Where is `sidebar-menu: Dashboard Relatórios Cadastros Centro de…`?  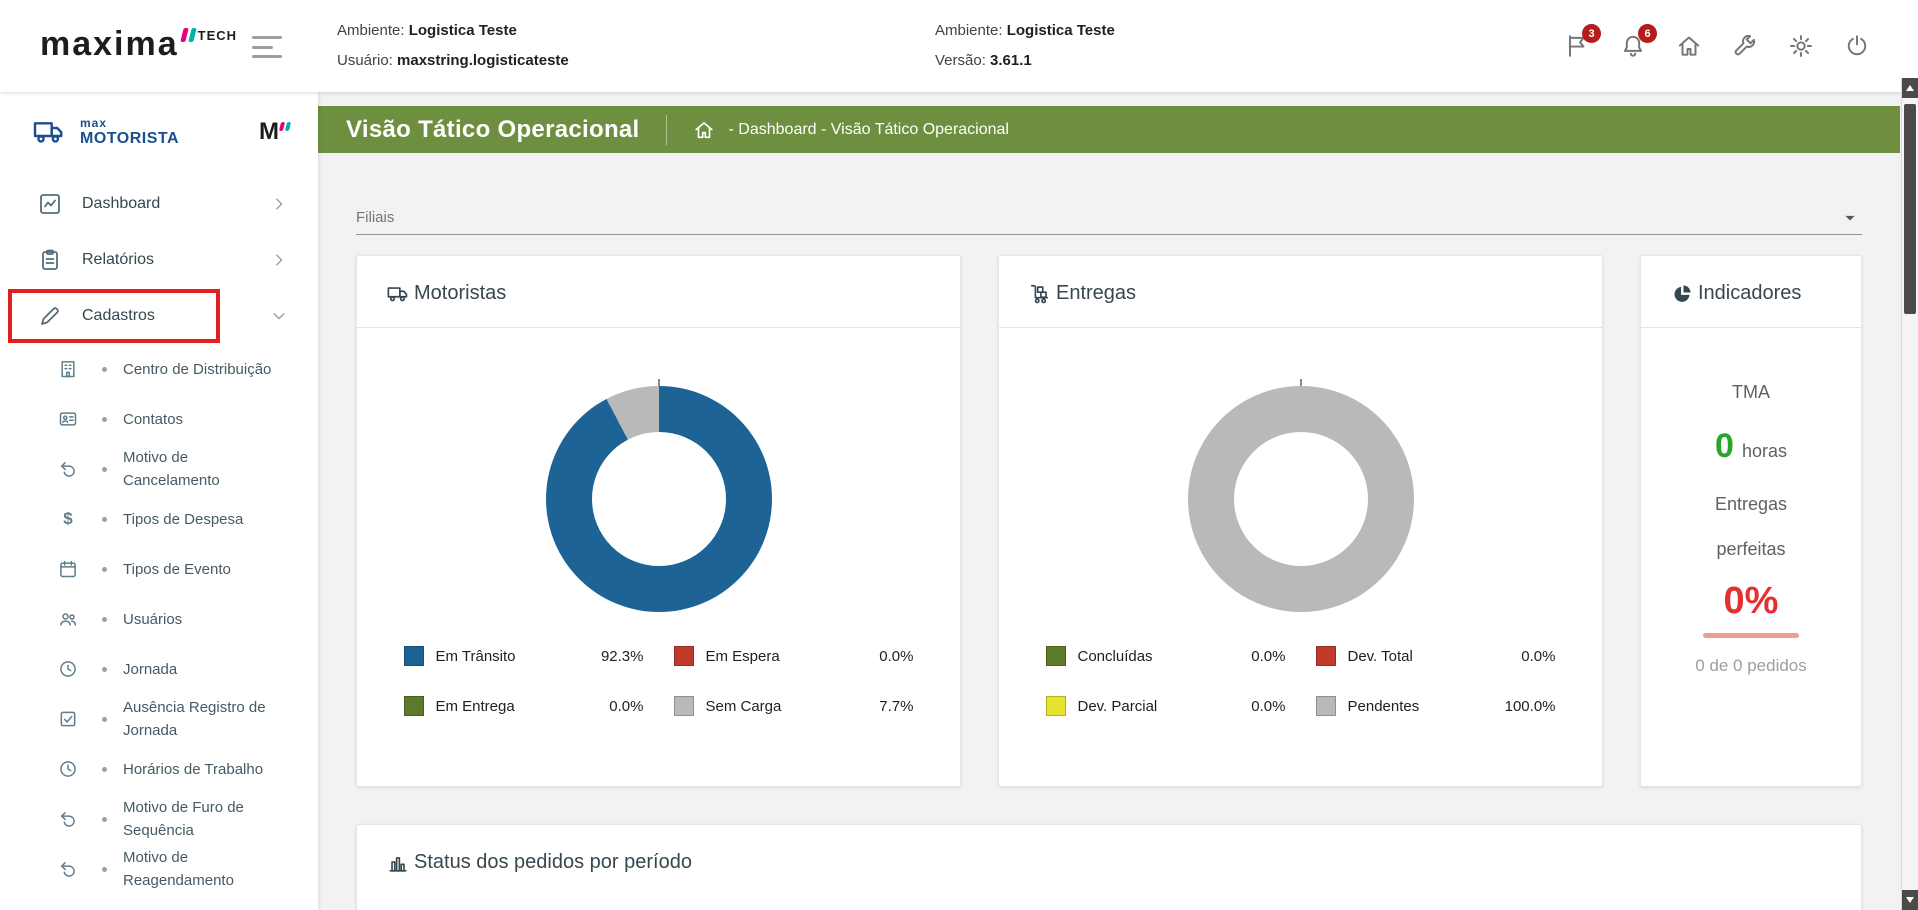 sidebar-menu: Dashboard Relatórios Cadastros Centro de… is located at coordinates (159, 543).